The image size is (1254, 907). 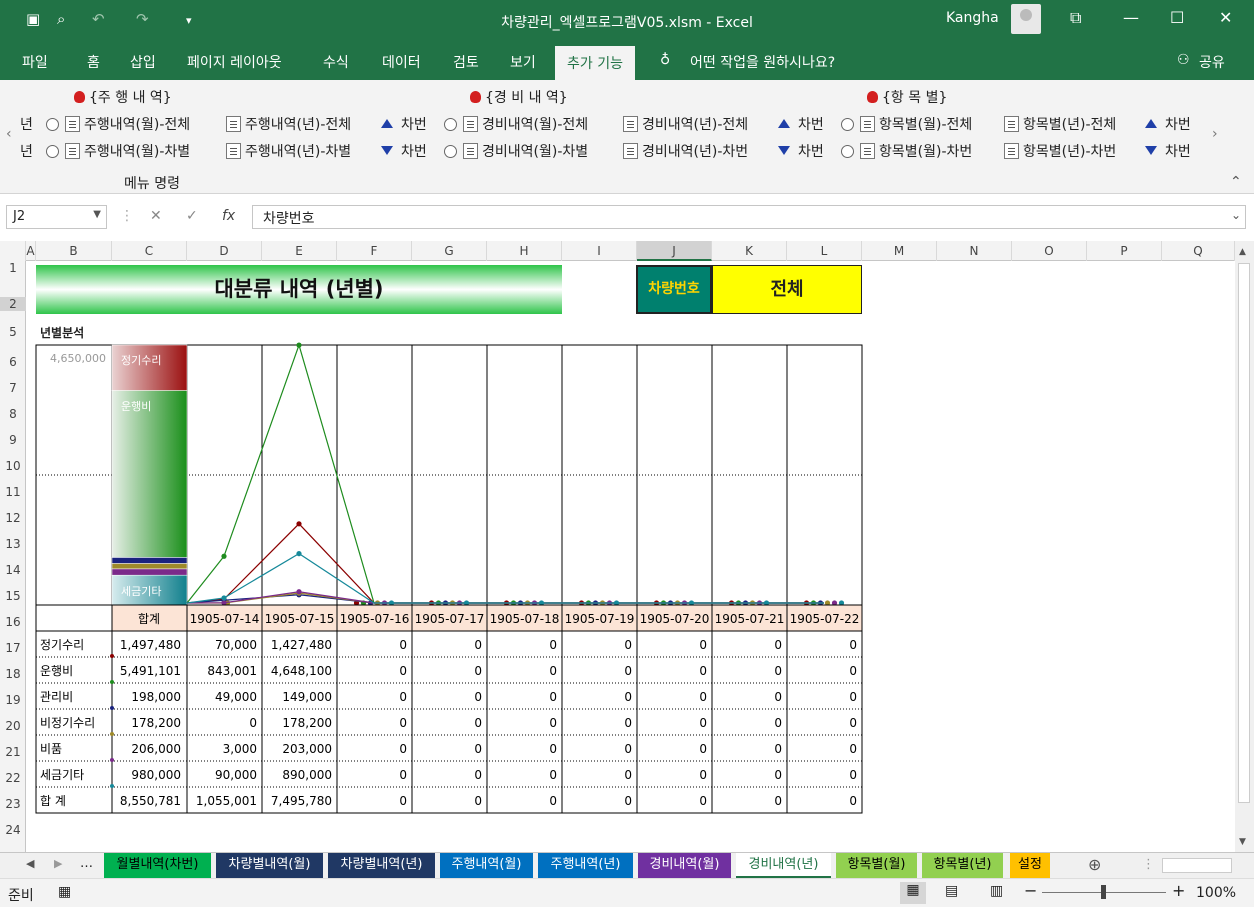 What do you see at coordinates (149, 572) in the screenshot?
I see `bar-segment-비품` at bounding box center [149, 572].